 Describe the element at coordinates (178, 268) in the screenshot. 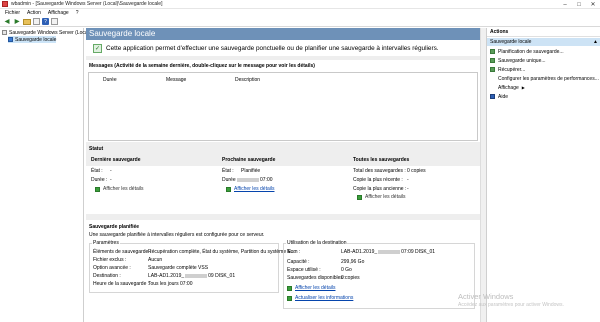

I see `param-option-value: Sauvegarde complète VSS` at that location.